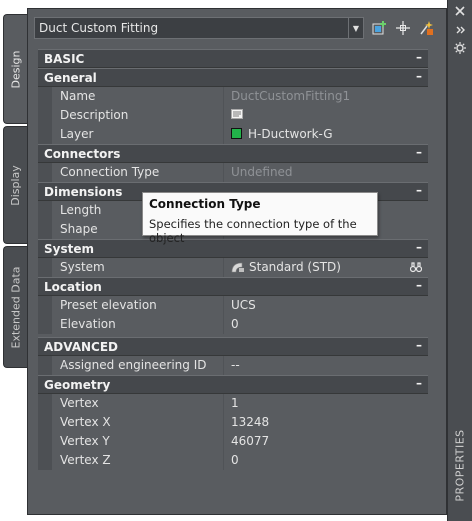 This screenshot has height=521, width=472. What do you see at coordinates (82, 154) in the screenshot?
I see `section-connectors-label: Connectors` at bounding box center [82, 154].